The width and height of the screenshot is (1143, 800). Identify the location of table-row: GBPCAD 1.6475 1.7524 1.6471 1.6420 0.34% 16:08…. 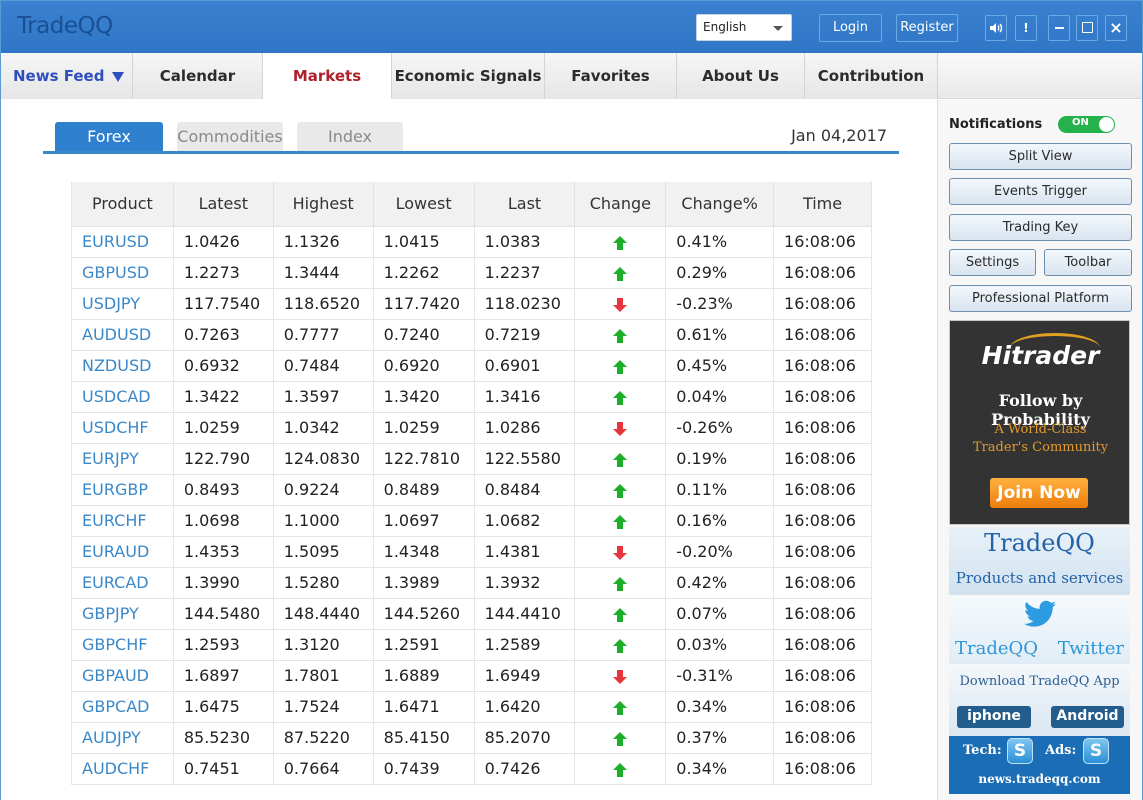
(471, 706).